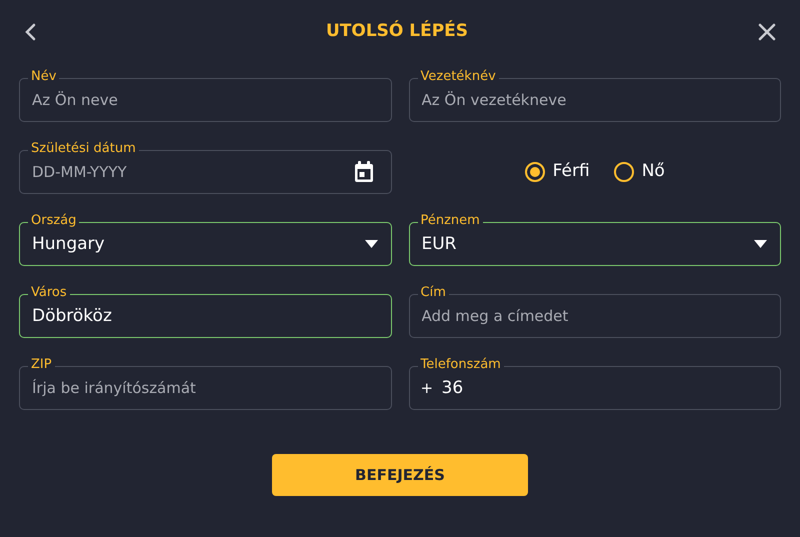 This screenshot has height=537, width=800. I want to click on close-icon, so click(767, 32).